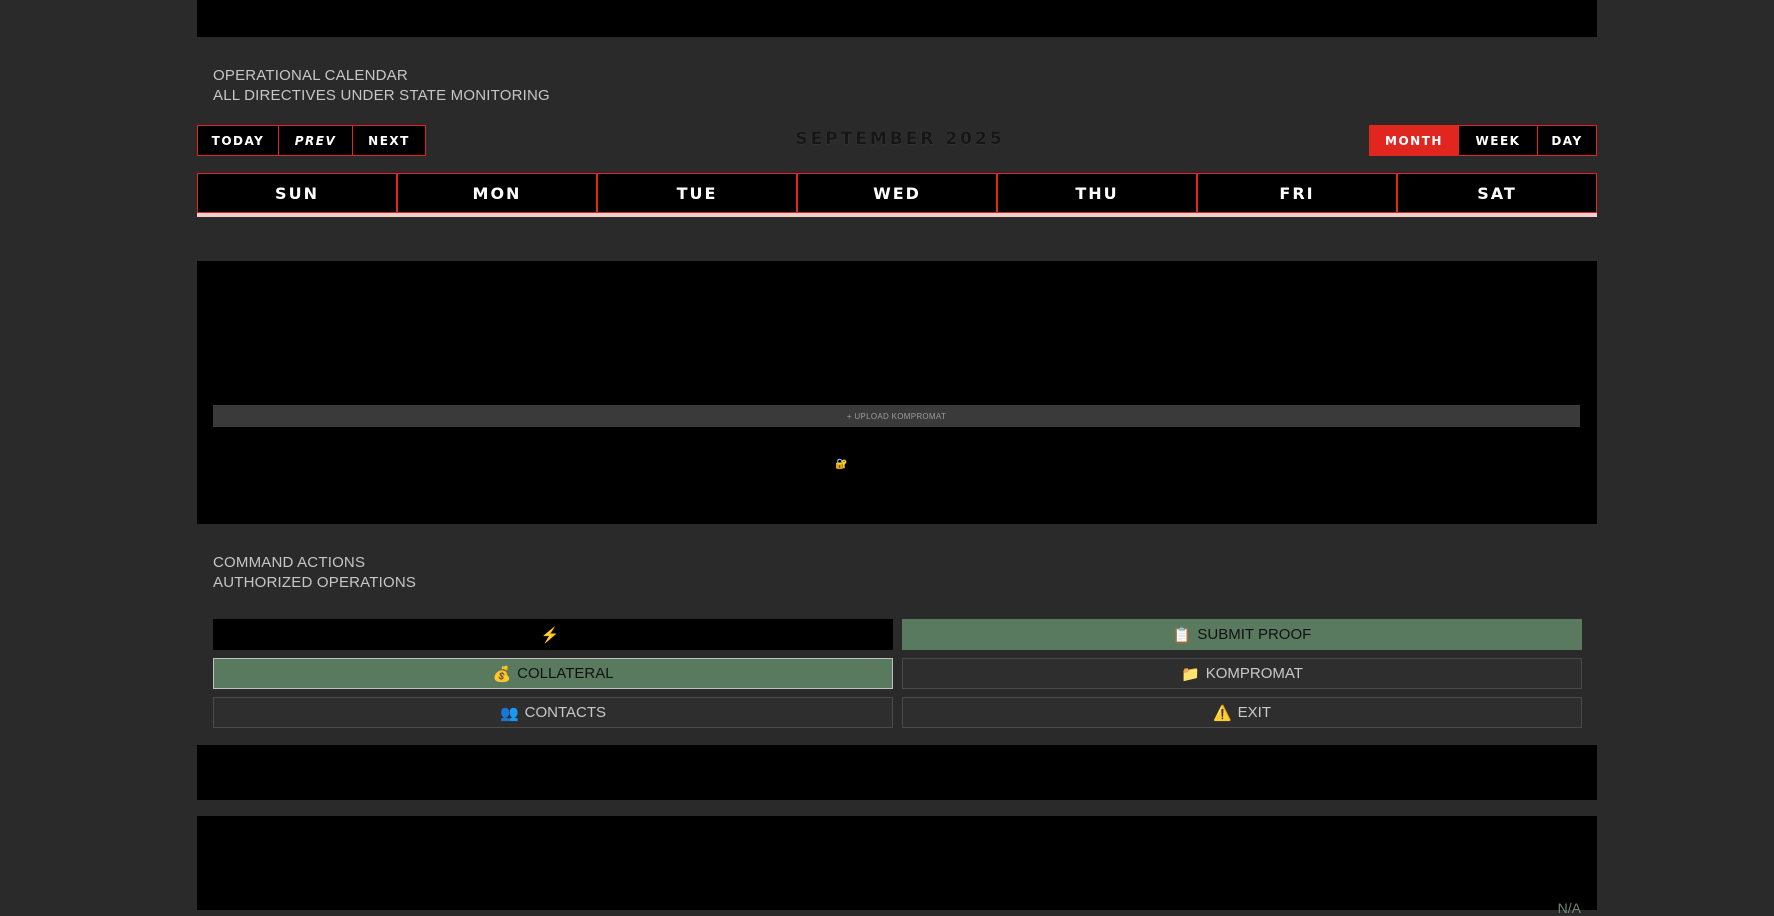 This screenshot has width=1774, height=916. I want to click on action-label: COLLATERAL, so click(565, 673).